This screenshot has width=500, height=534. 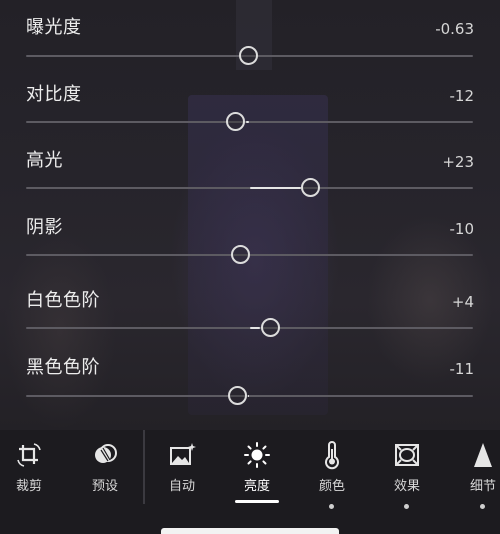 I want to click on shadows-slider-knob, so click(x=240, y=254).